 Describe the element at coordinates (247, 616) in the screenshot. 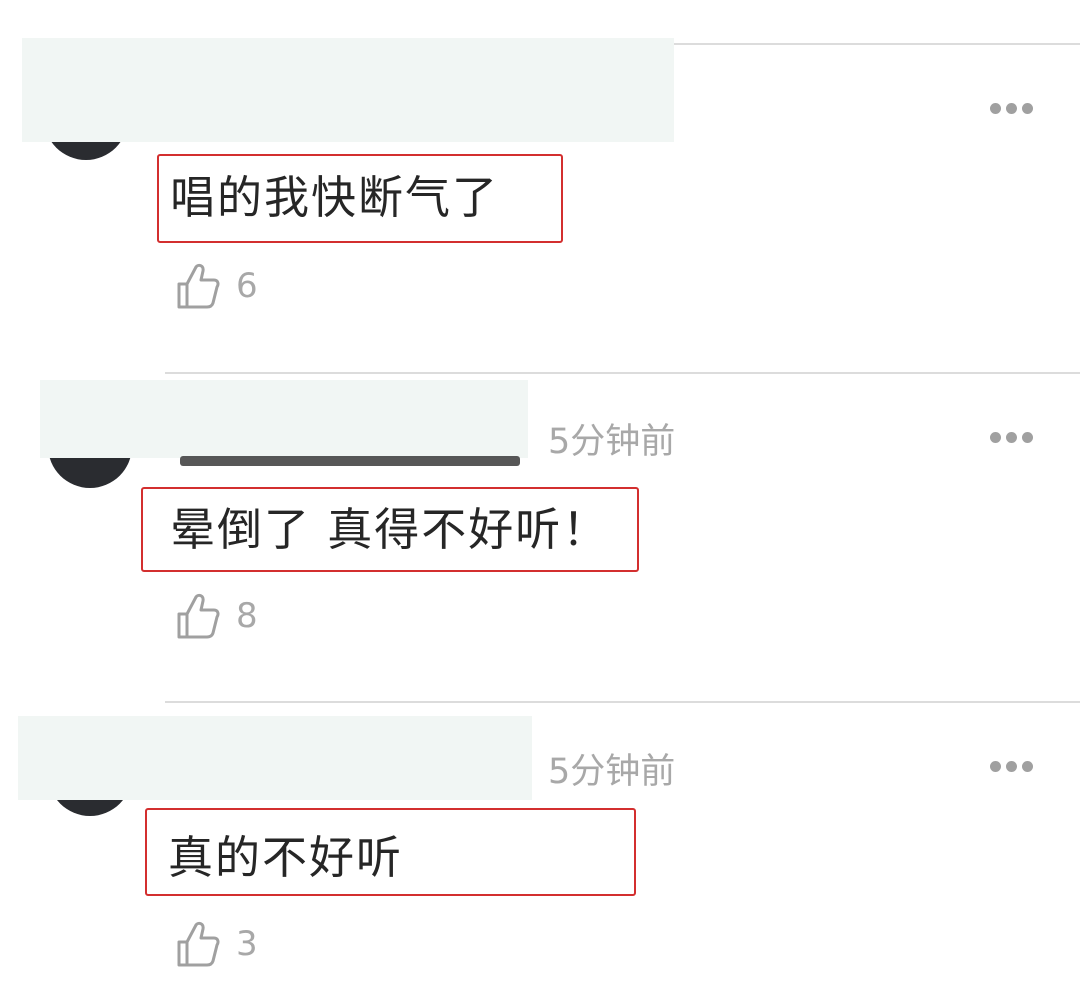

I see `like-count: 8` at that location.